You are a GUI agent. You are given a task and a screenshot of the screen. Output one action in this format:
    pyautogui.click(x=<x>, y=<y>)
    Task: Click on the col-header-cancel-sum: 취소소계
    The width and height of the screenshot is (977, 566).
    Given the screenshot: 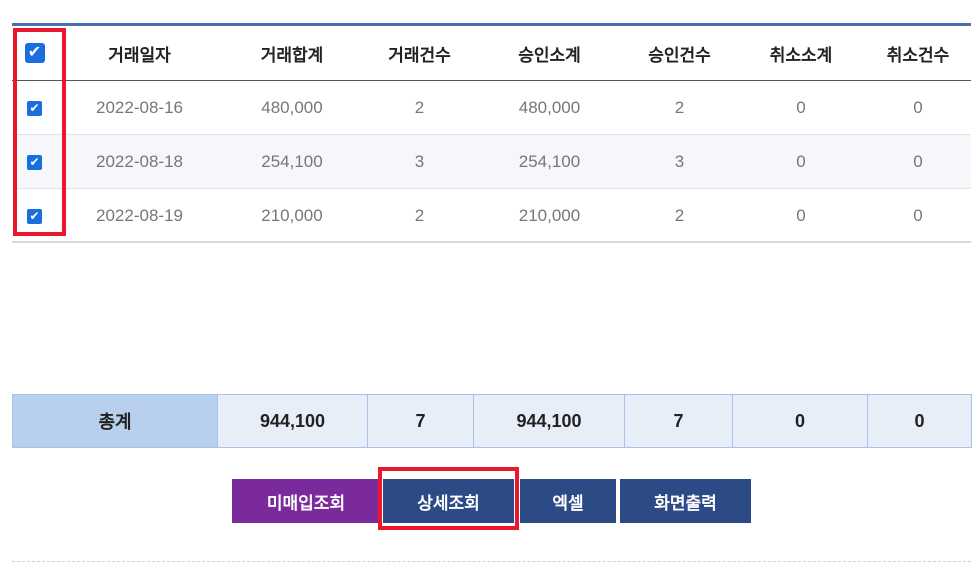 What is the action you would take?
    pyautogui.click(x=801, y=53)
    